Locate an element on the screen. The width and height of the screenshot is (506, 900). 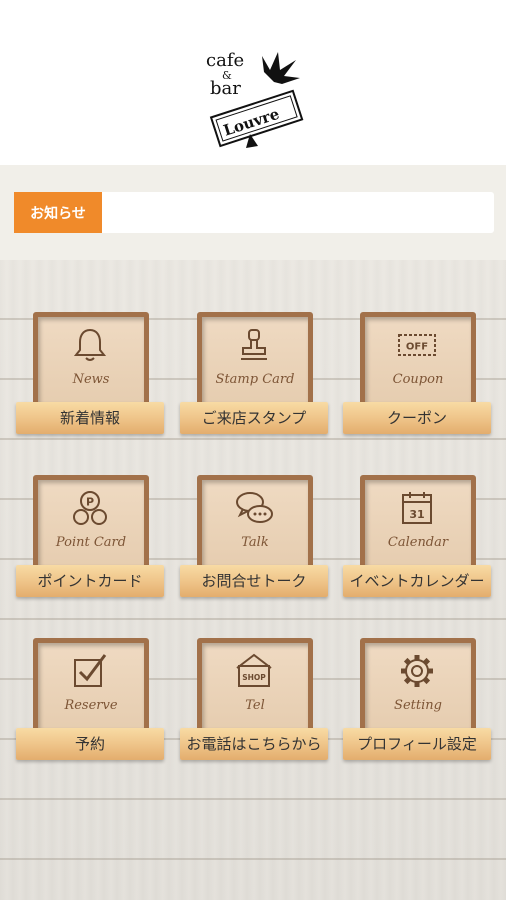
logo-graphic: cafe & bar Louvre is located at coordinates (255, 99).